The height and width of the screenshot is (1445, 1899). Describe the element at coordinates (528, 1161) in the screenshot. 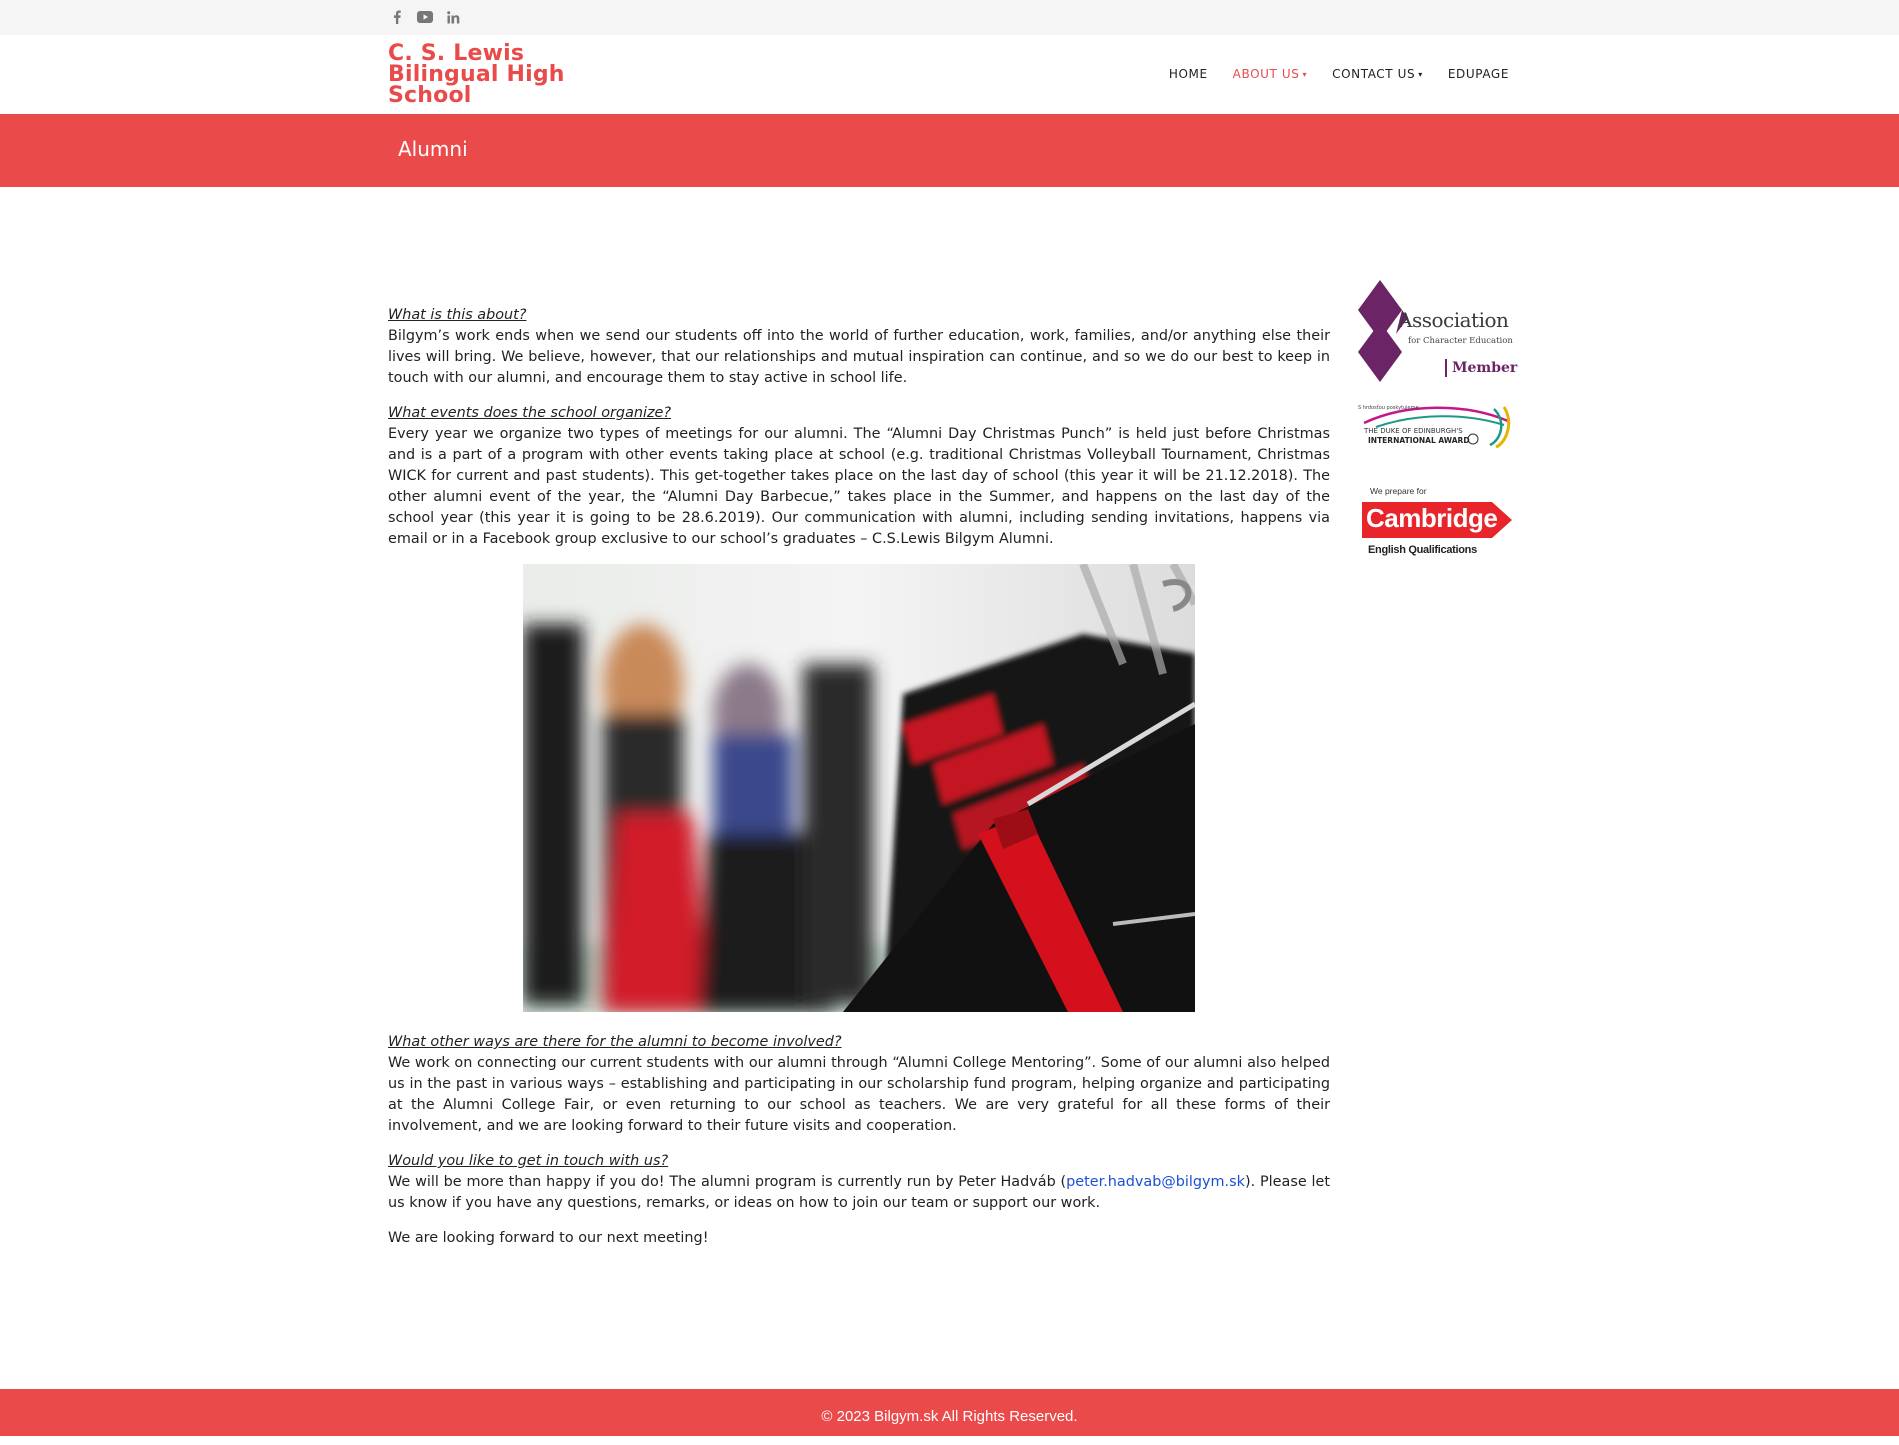

I see `section-question-4: Would you like to get in touch with us?` at that location.